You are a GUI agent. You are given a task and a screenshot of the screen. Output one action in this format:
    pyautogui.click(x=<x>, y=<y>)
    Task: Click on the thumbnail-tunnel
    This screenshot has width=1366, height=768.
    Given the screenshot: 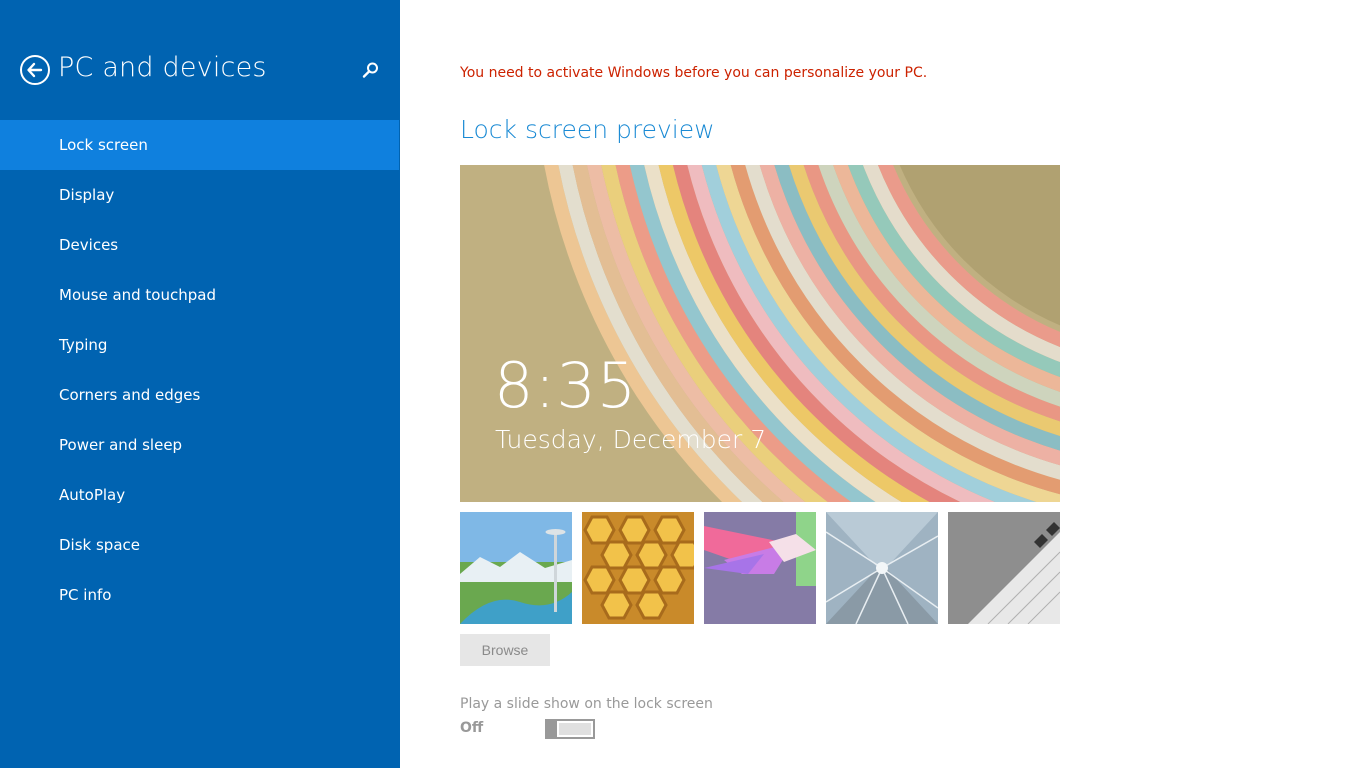 What is the action you would take?
    pyautogui.click(x=882, y=568)
    